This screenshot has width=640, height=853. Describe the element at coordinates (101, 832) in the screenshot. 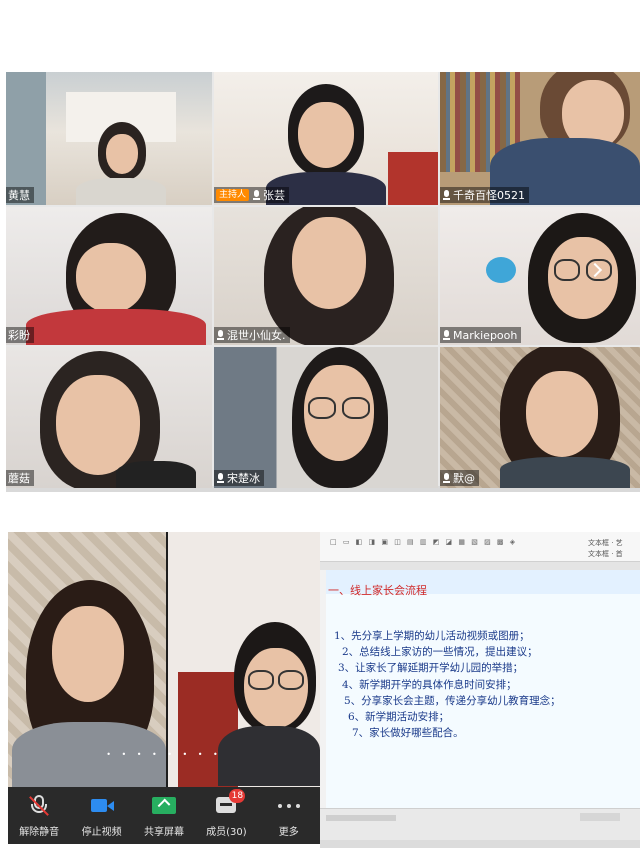

I see `stop-video-label: 停止视频` at that location.